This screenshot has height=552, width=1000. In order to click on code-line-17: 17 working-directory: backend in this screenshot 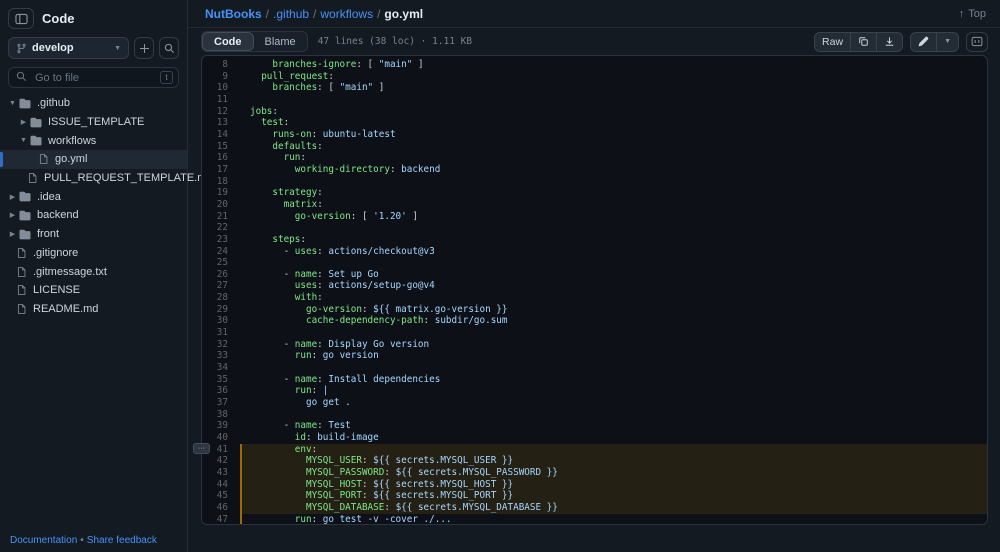, I will do `click(594, 170)`.